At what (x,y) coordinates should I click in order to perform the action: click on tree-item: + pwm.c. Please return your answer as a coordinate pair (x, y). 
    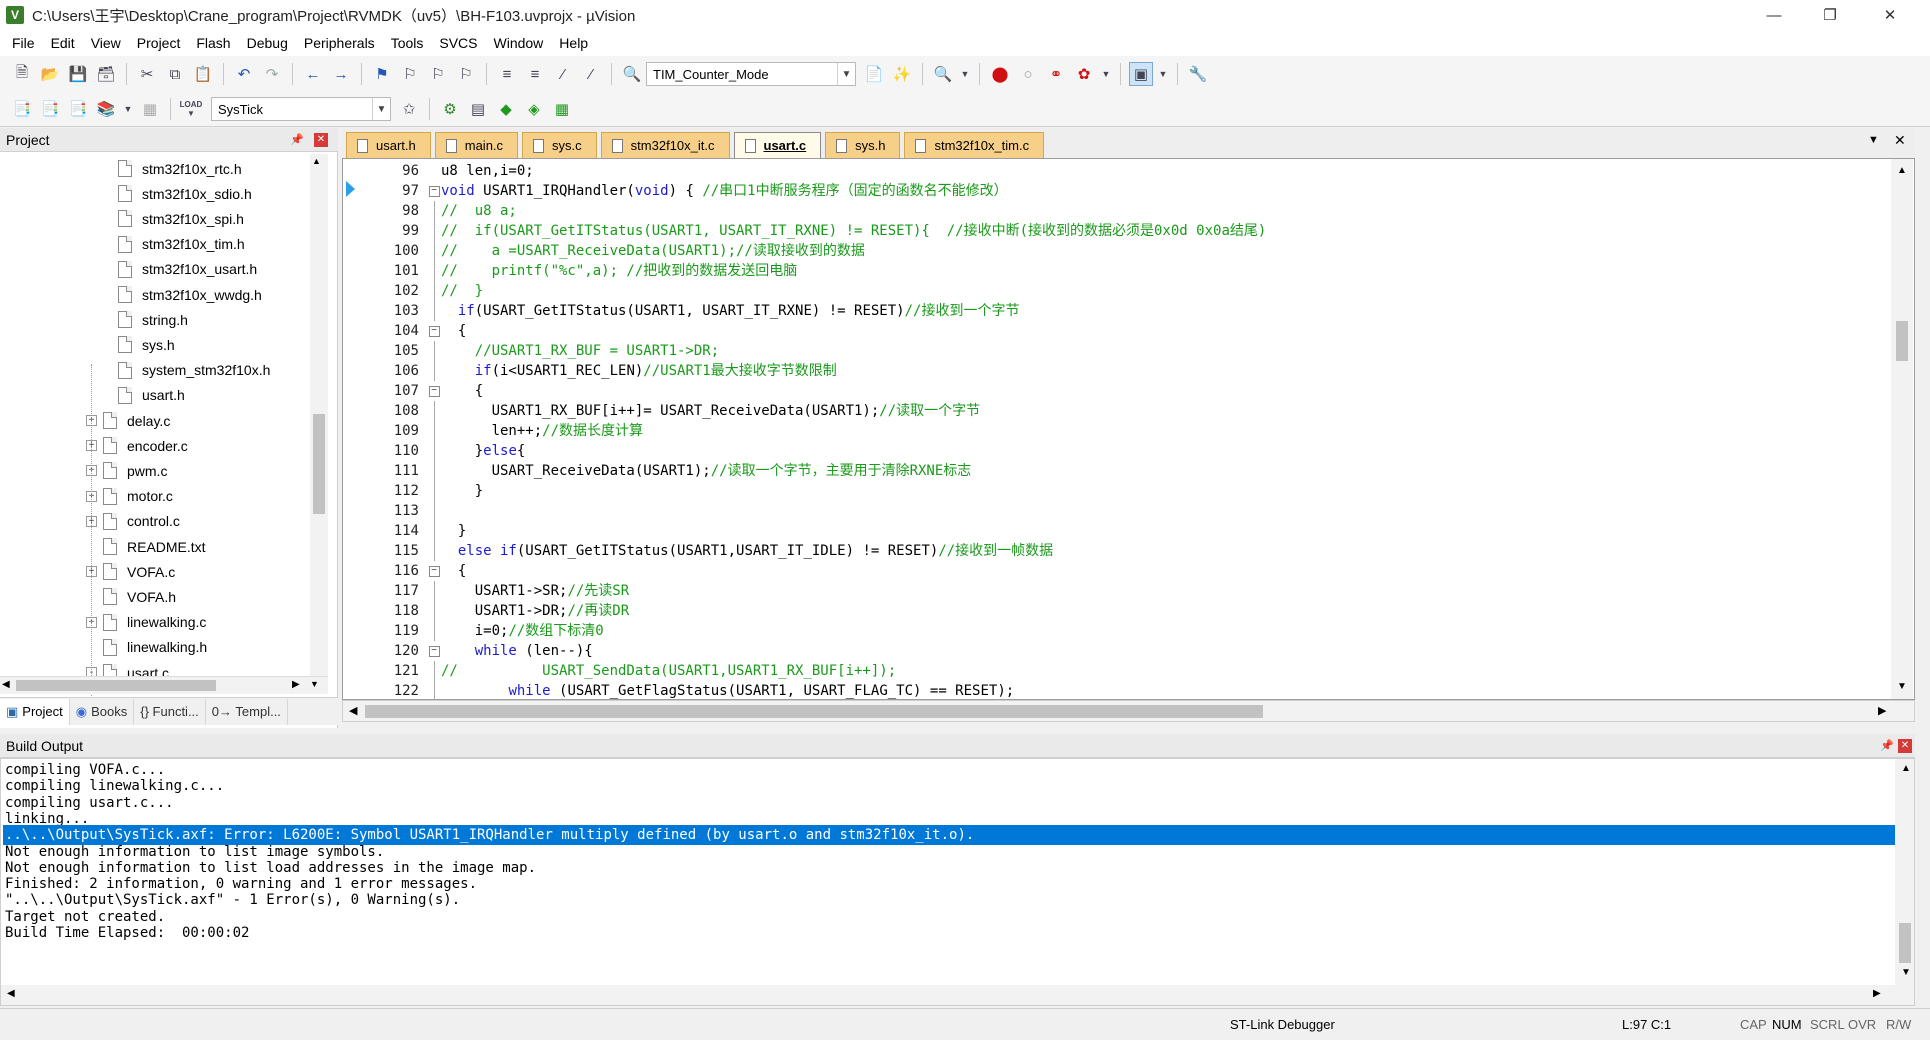
    Looking at the image, I should click on (126, 470).